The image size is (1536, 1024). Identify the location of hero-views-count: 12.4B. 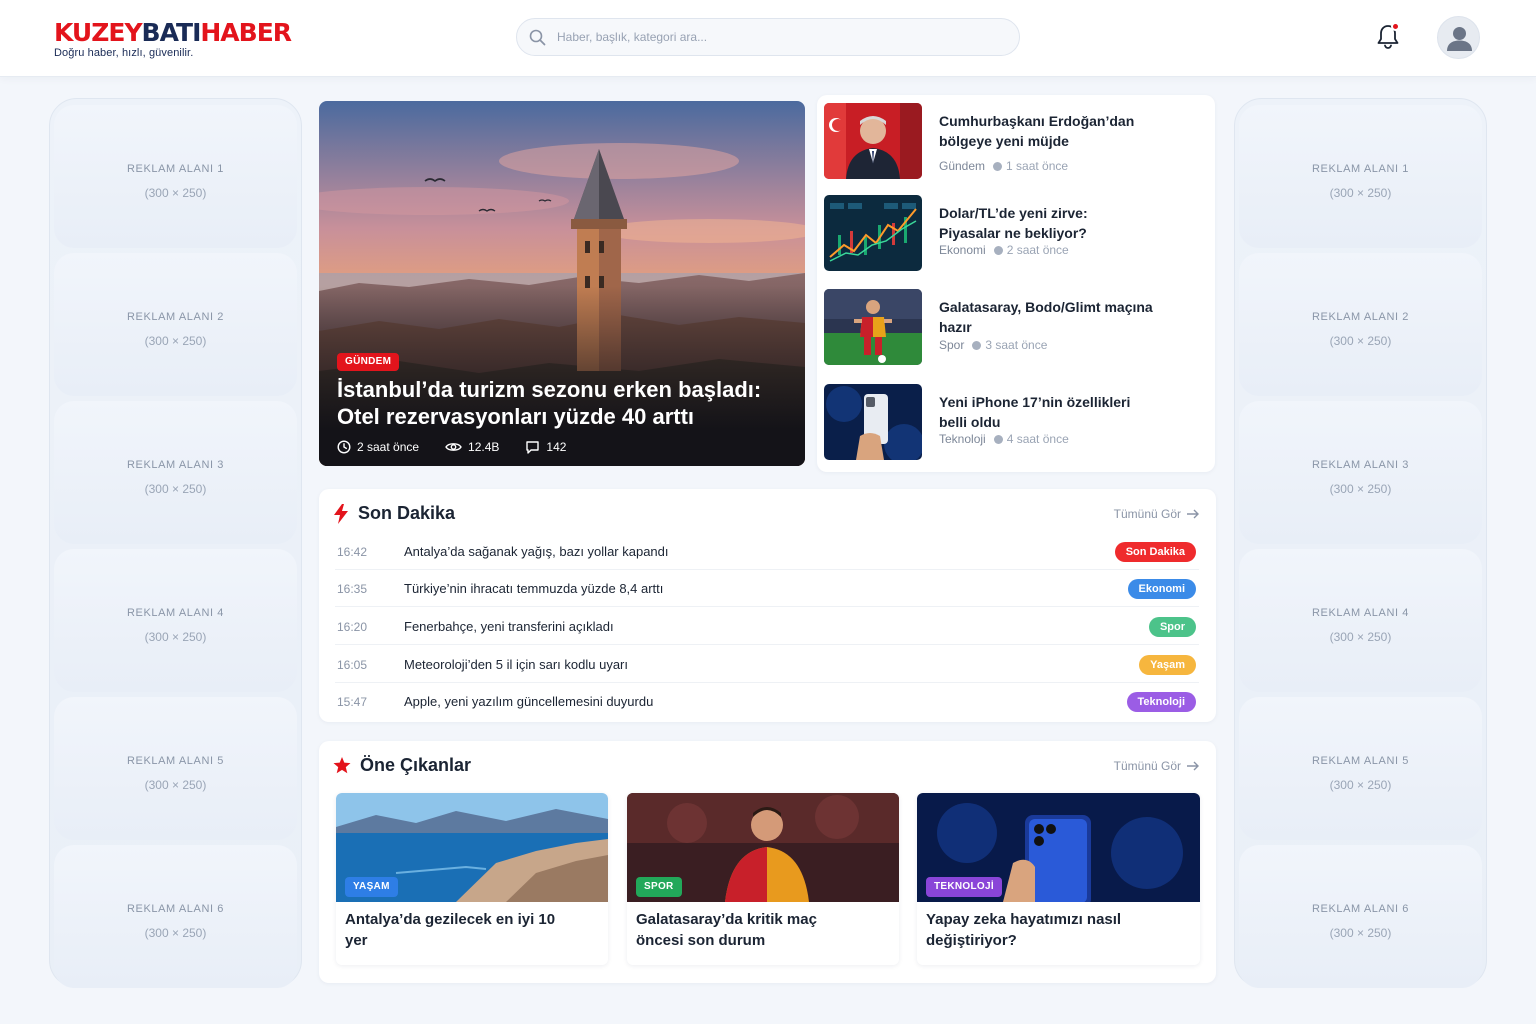
(484, 447).